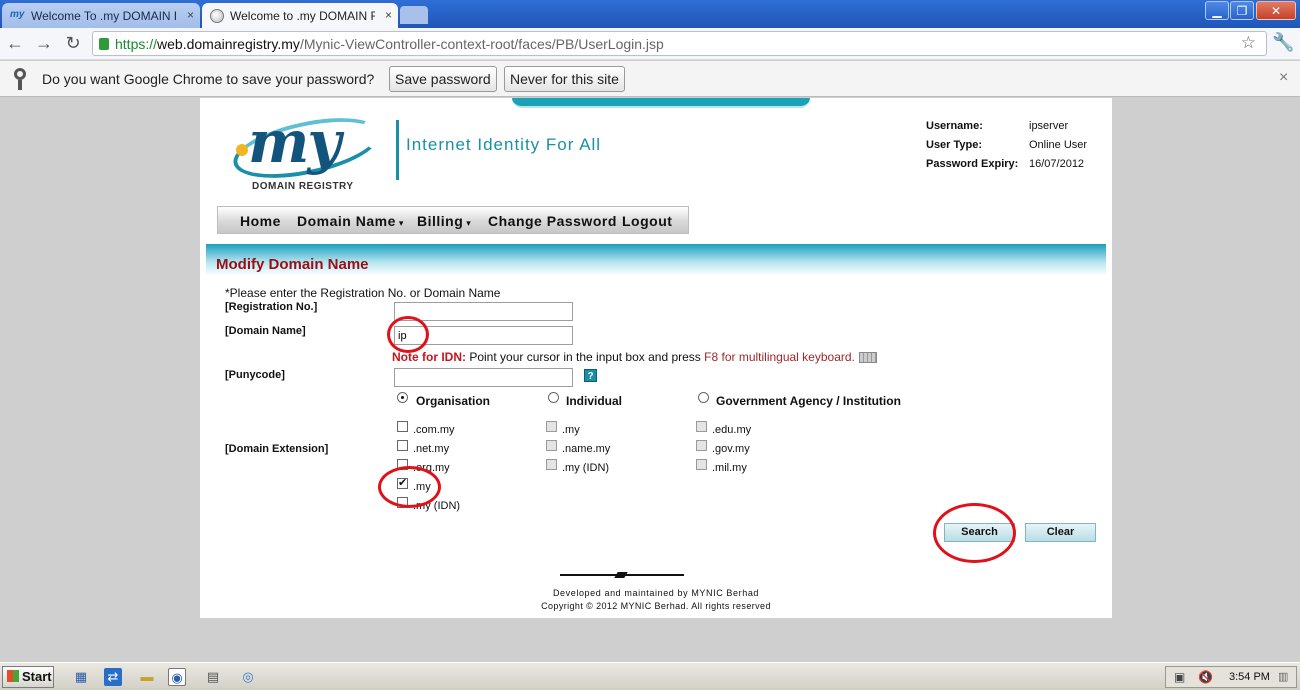 The image size is (1300, 690). I want to click on menu-domain-name-label: Domain Name, so click(346, 221).